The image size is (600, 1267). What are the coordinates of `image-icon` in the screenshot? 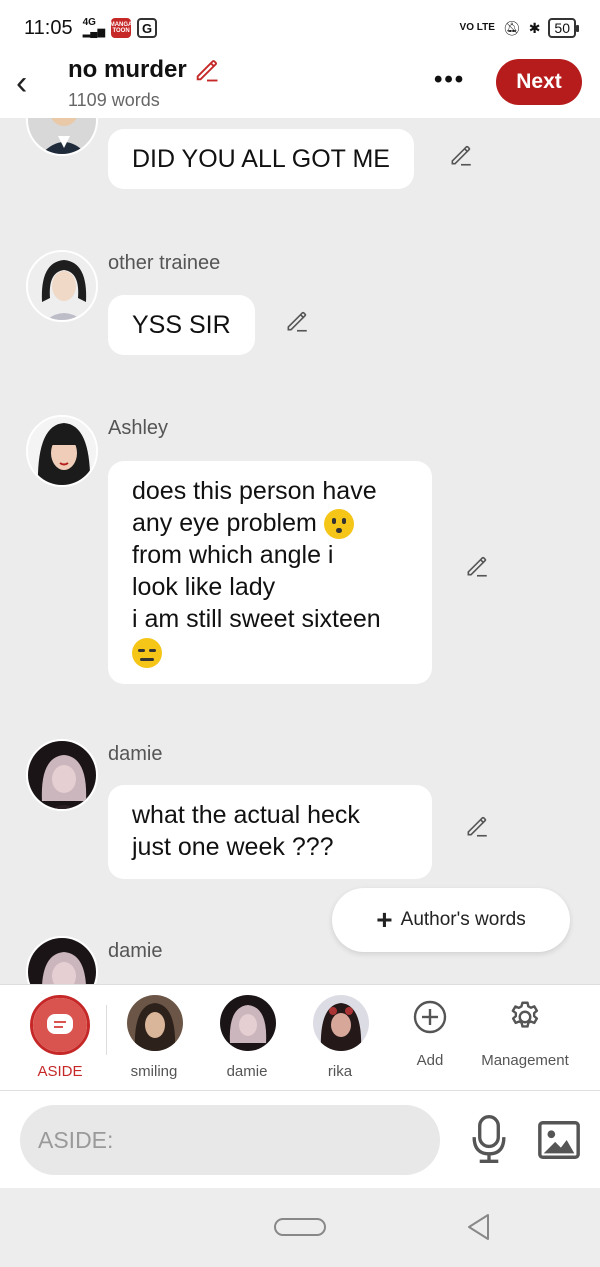 It's located at (559, 1140).